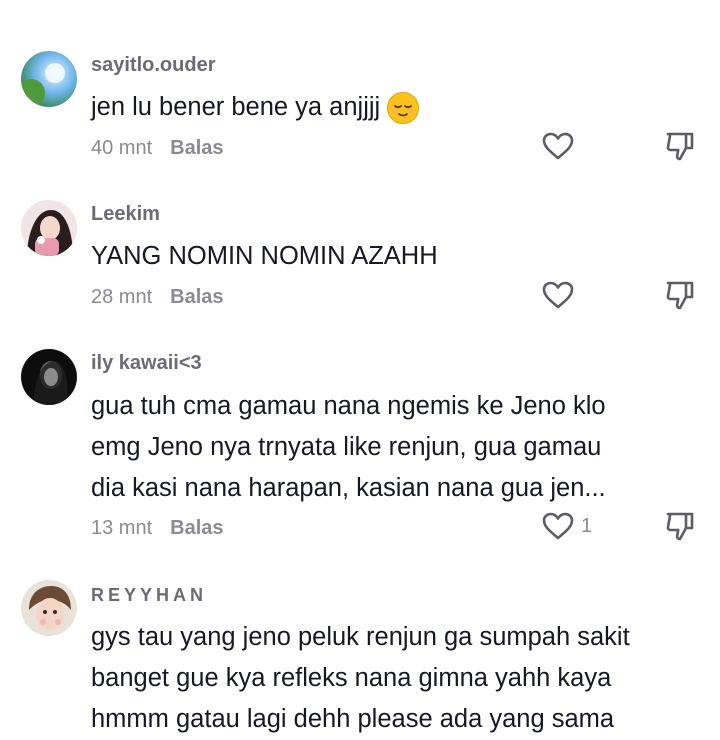 The height and width of the screenshot is (740, 720). Describe the element at coordinates (403, 108) in the screenshot. I see `relieved-face-emoji-icon` at that location.